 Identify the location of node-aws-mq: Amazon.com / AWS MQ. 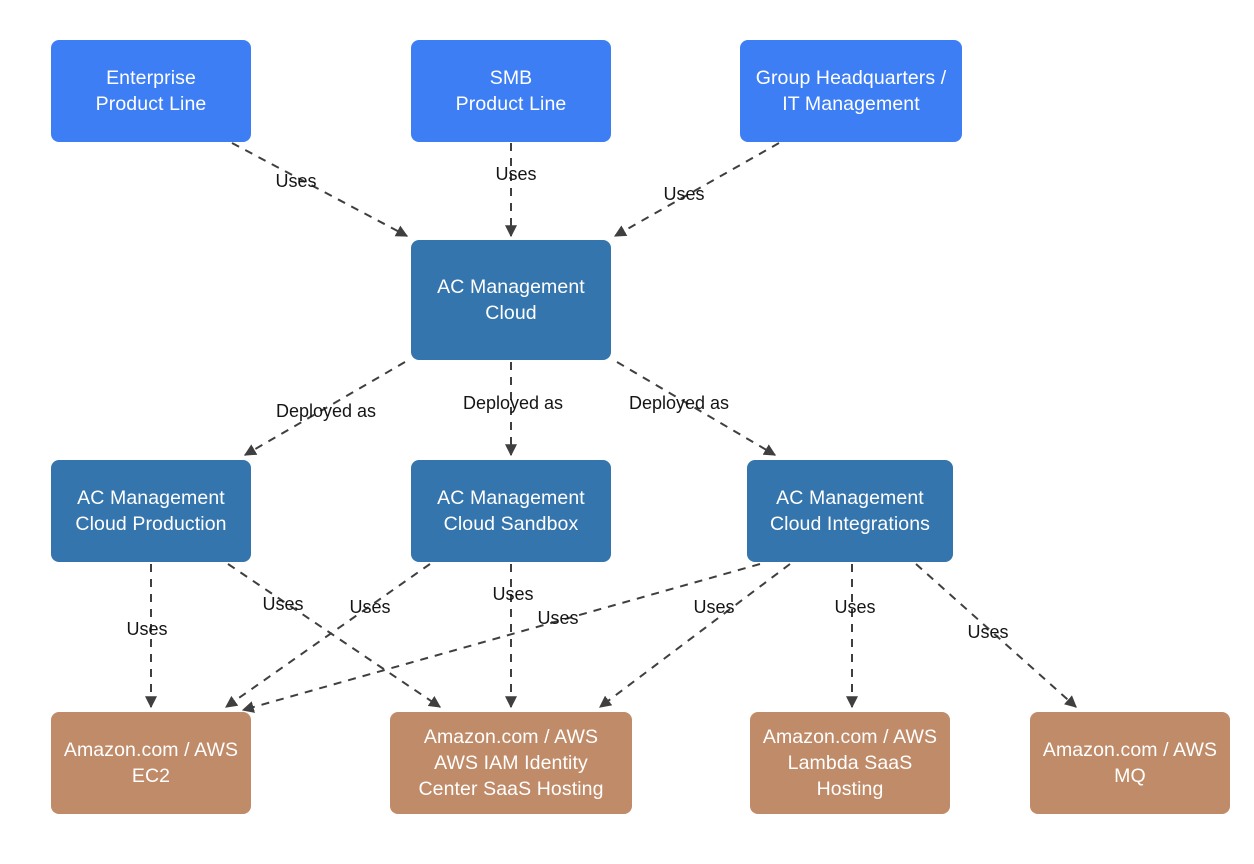
(1130, 763).